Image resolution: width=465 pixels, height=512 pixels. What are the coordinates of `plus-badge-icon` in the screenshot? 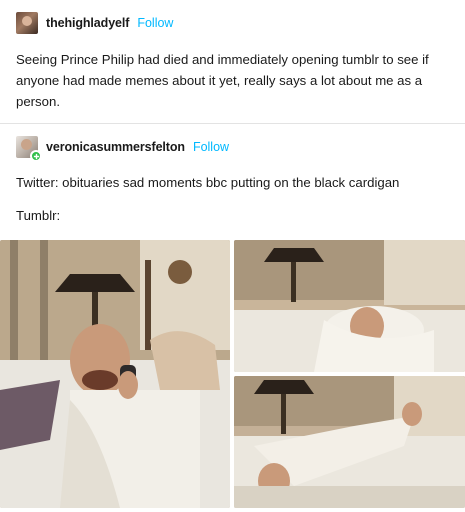 It's located at (36, 156).